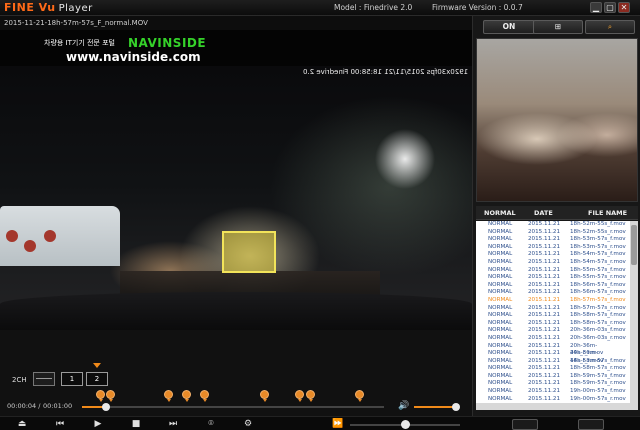 The width and height of the screenshot is (640, 430). I want to click on speed-thumb, so click(405, 424).